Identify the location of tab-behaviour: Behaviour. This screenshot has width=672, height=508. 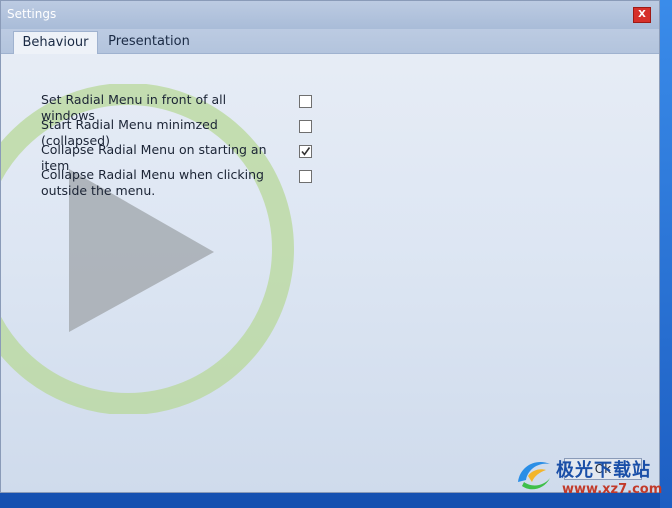
(55, 42).